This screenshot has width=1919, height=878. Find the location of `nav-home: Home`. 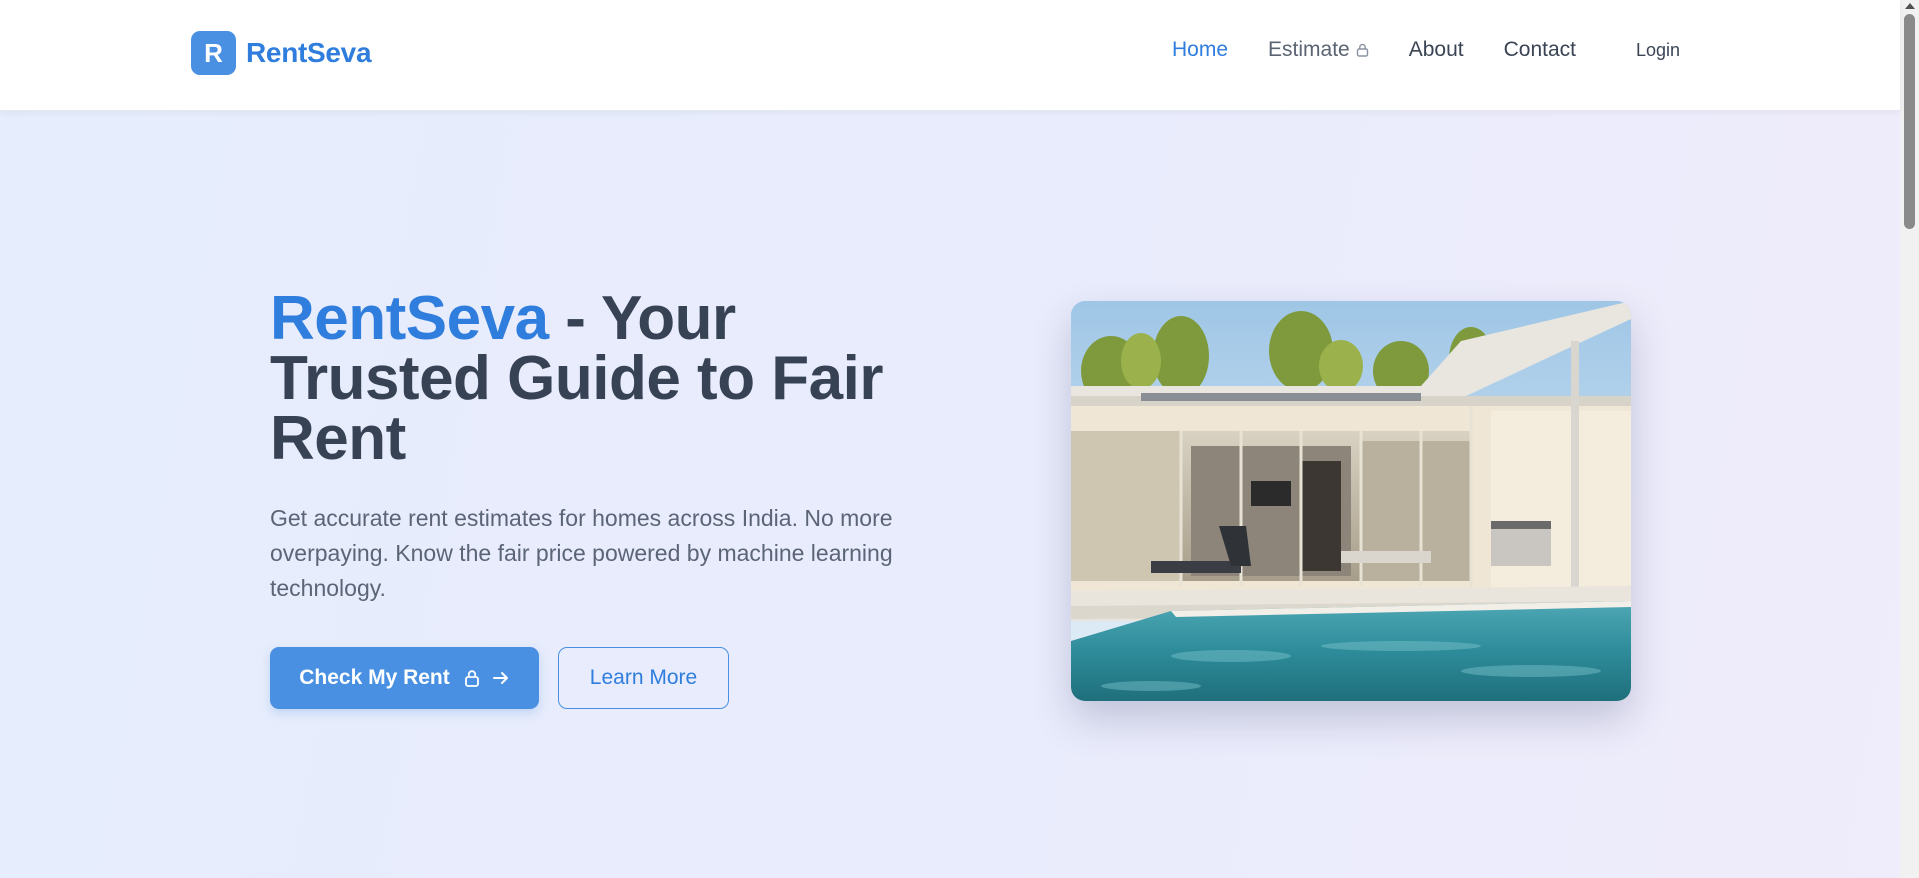

nav-home: Home is located at coordinates (1200, 50).